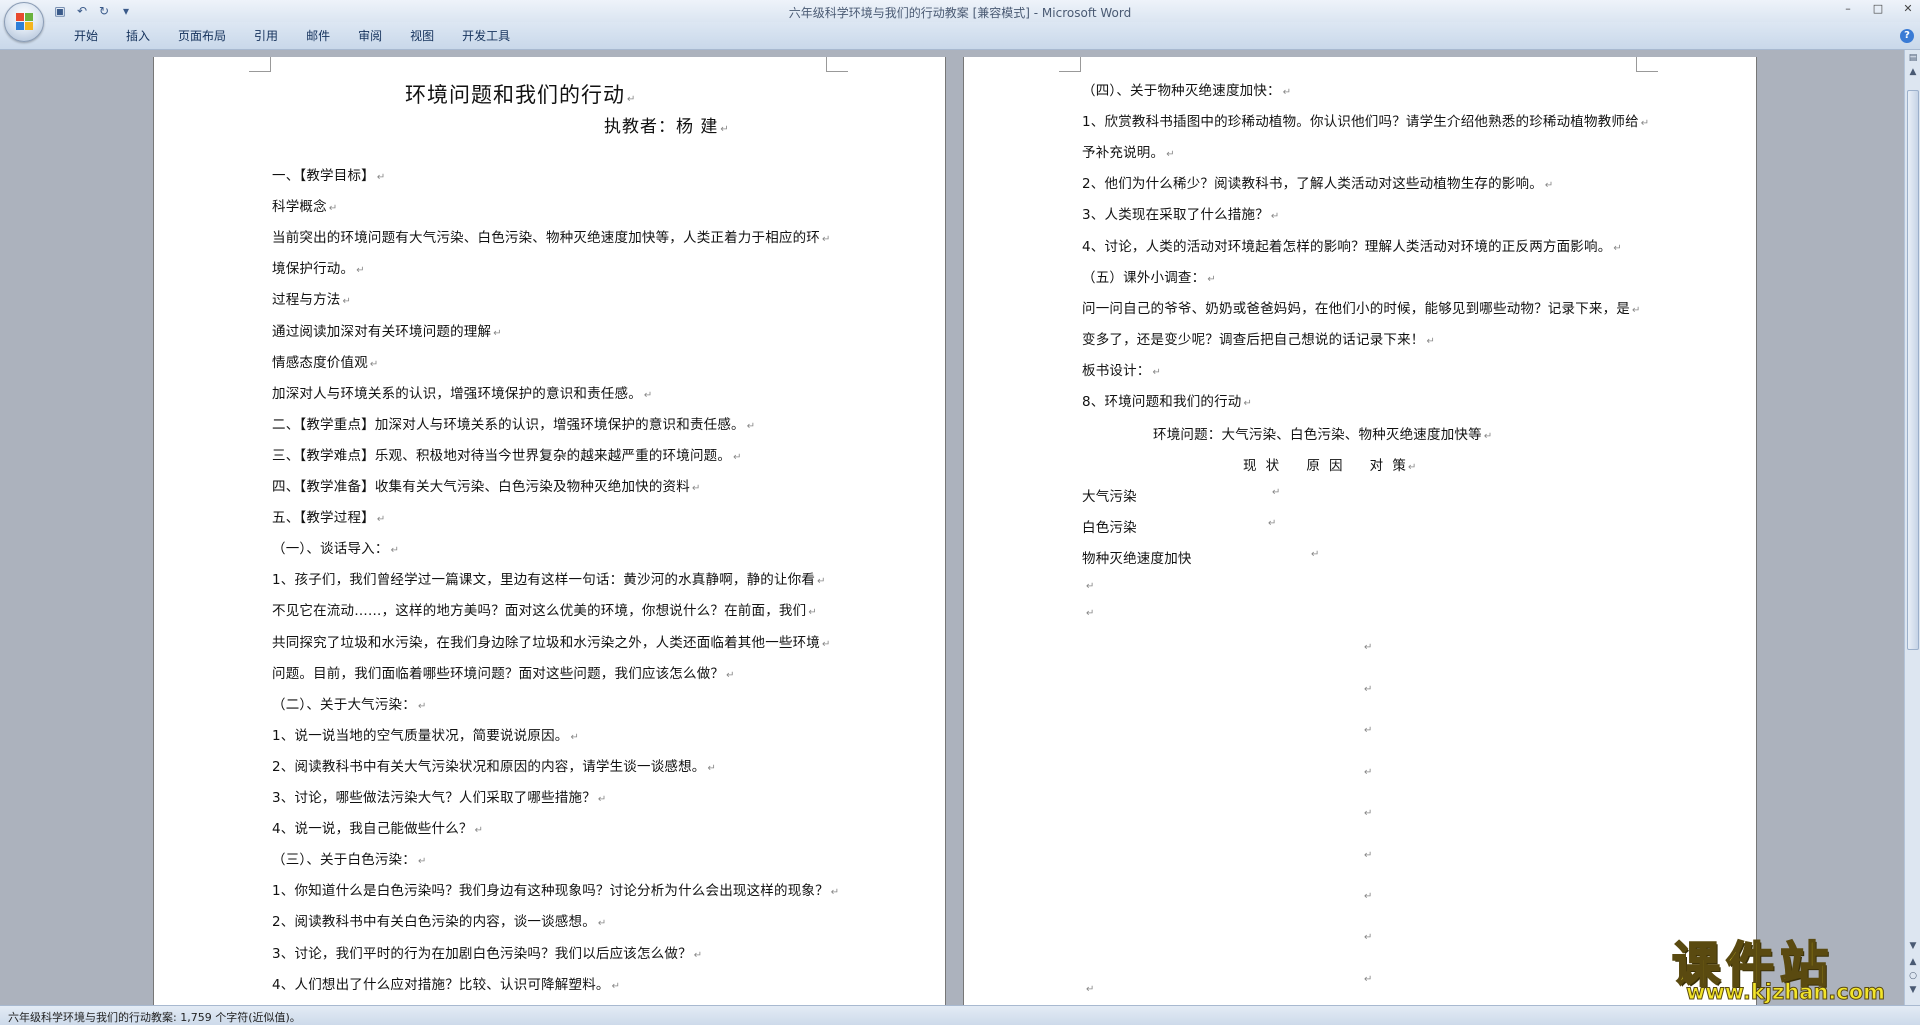  What do you see at coordinates (370, 36) in the screenshot?
I see `tab-review: 审阅` at bounding box center [370, 36].